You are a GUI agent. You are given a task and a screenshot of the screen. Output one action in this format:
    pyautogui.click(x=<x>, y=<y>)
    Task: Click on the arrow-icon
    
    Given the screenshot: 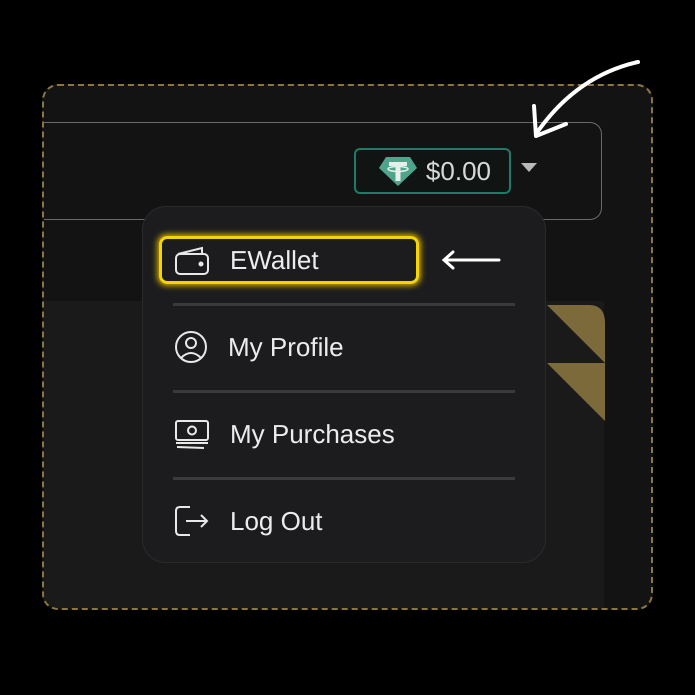 What is the action you would take?
    pyautogui.click(x=471, y=260)
    